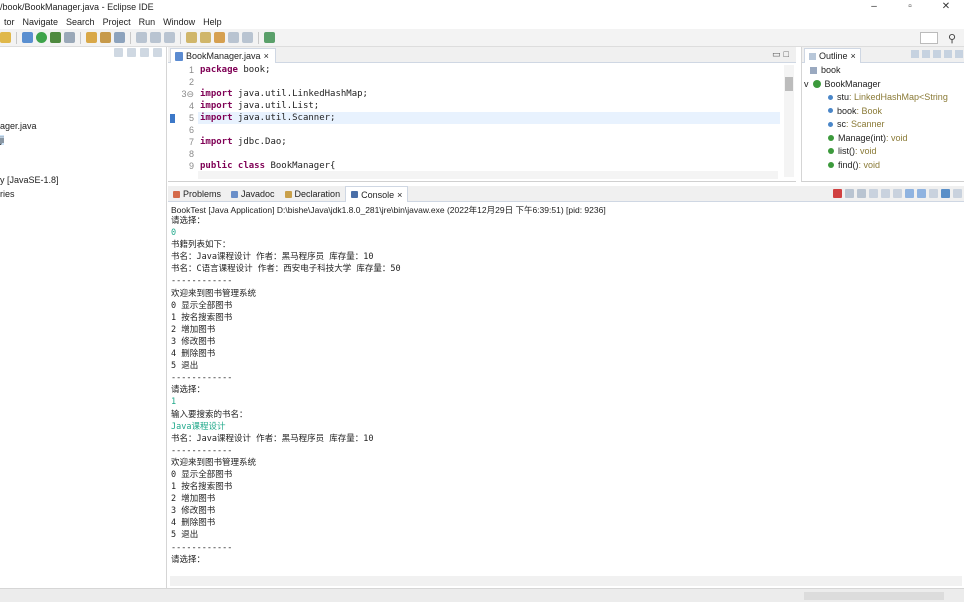  Describe the element at coordinates (235, 194) in the screenshot. I see `javadoc-icon` at that location.